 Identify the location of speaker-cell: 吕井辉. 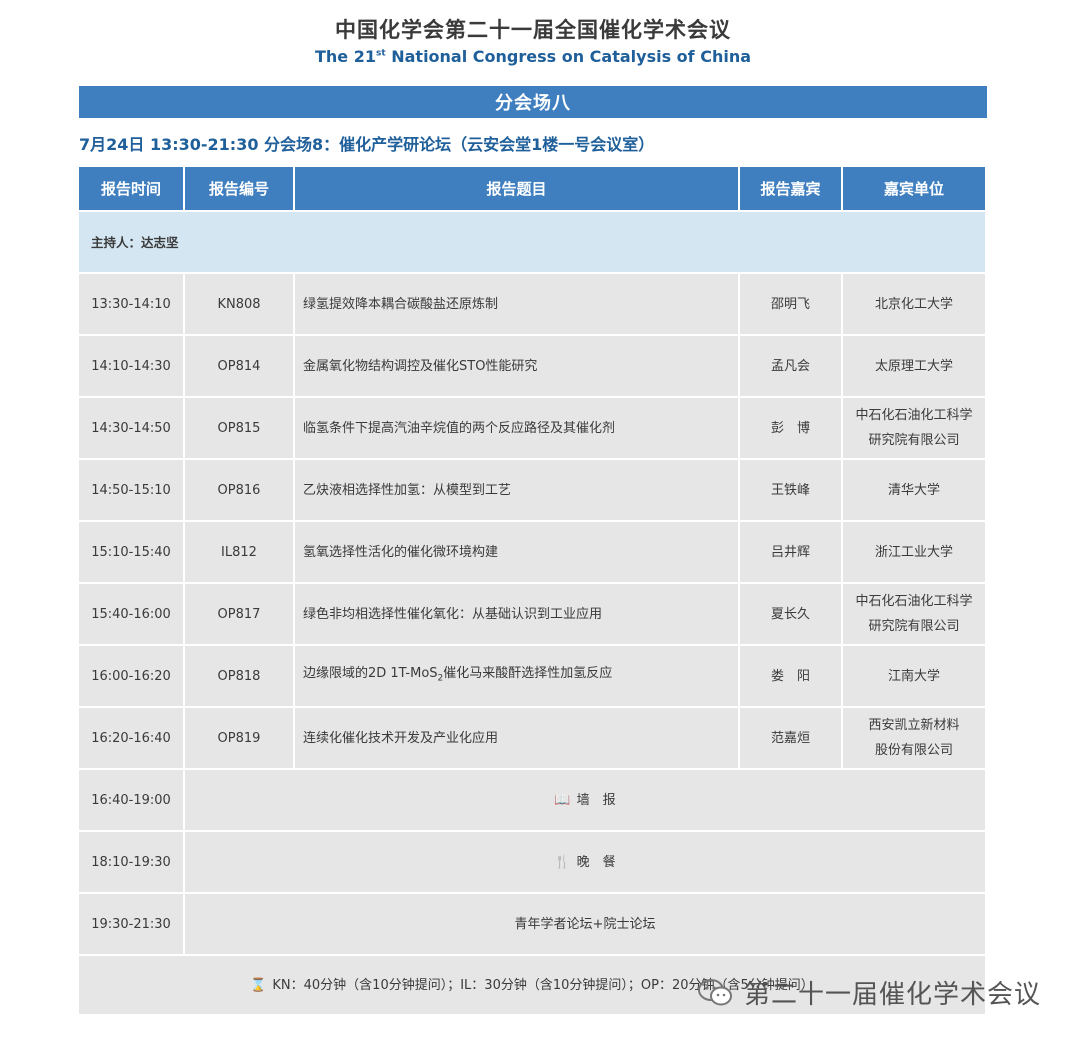
(790, 552).